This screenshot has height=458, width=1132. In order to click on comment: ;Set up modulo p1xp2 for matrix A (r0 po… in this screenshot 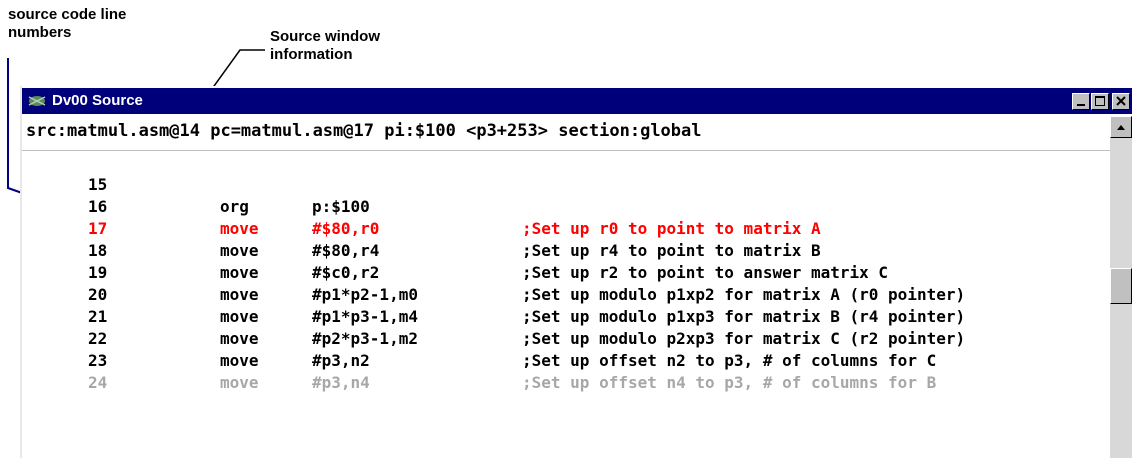, I will do `click(744, 294)`.